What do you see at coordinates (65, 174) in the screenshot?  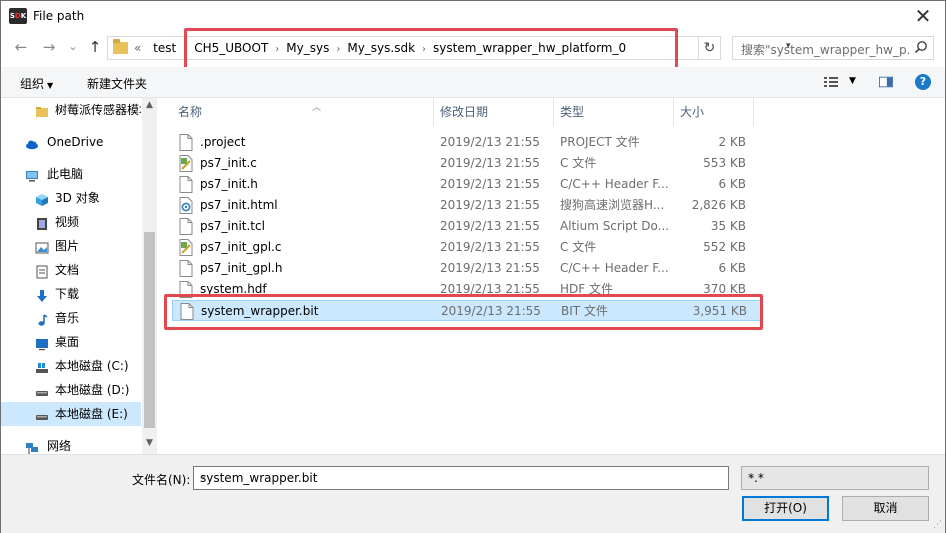 I see `sidebar-item-label: 此电脑` at bounding box center [65, 174].